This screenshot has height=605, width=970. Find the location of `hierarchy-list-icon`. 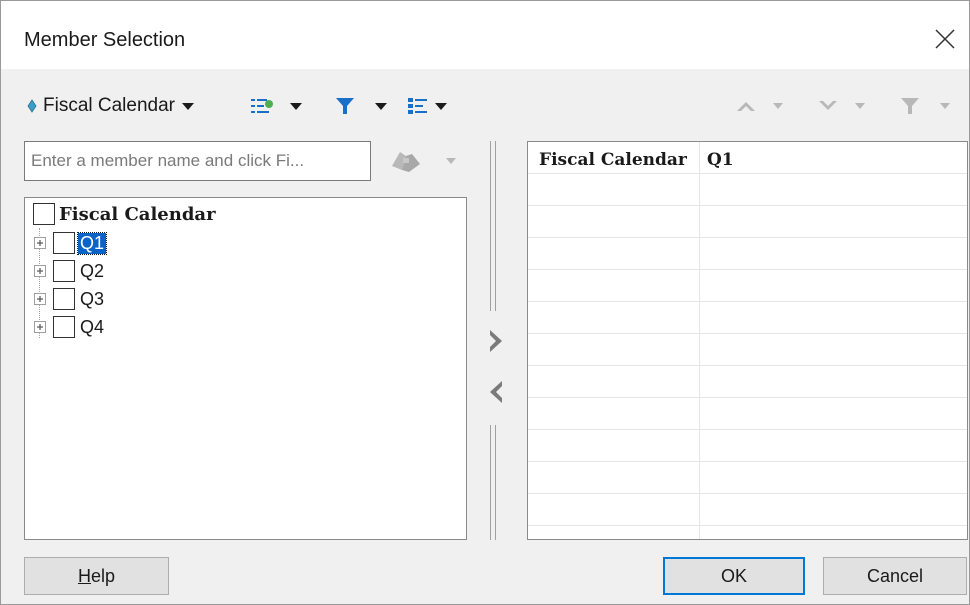

hierarchy-list-icon is located at coordinates (417, 106).